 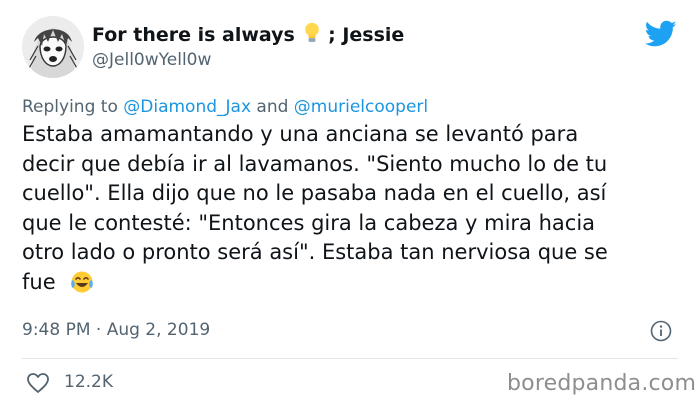 I want to click on mention-link-murielcooperl: @murielcooperl, so click(x=361, y=107).